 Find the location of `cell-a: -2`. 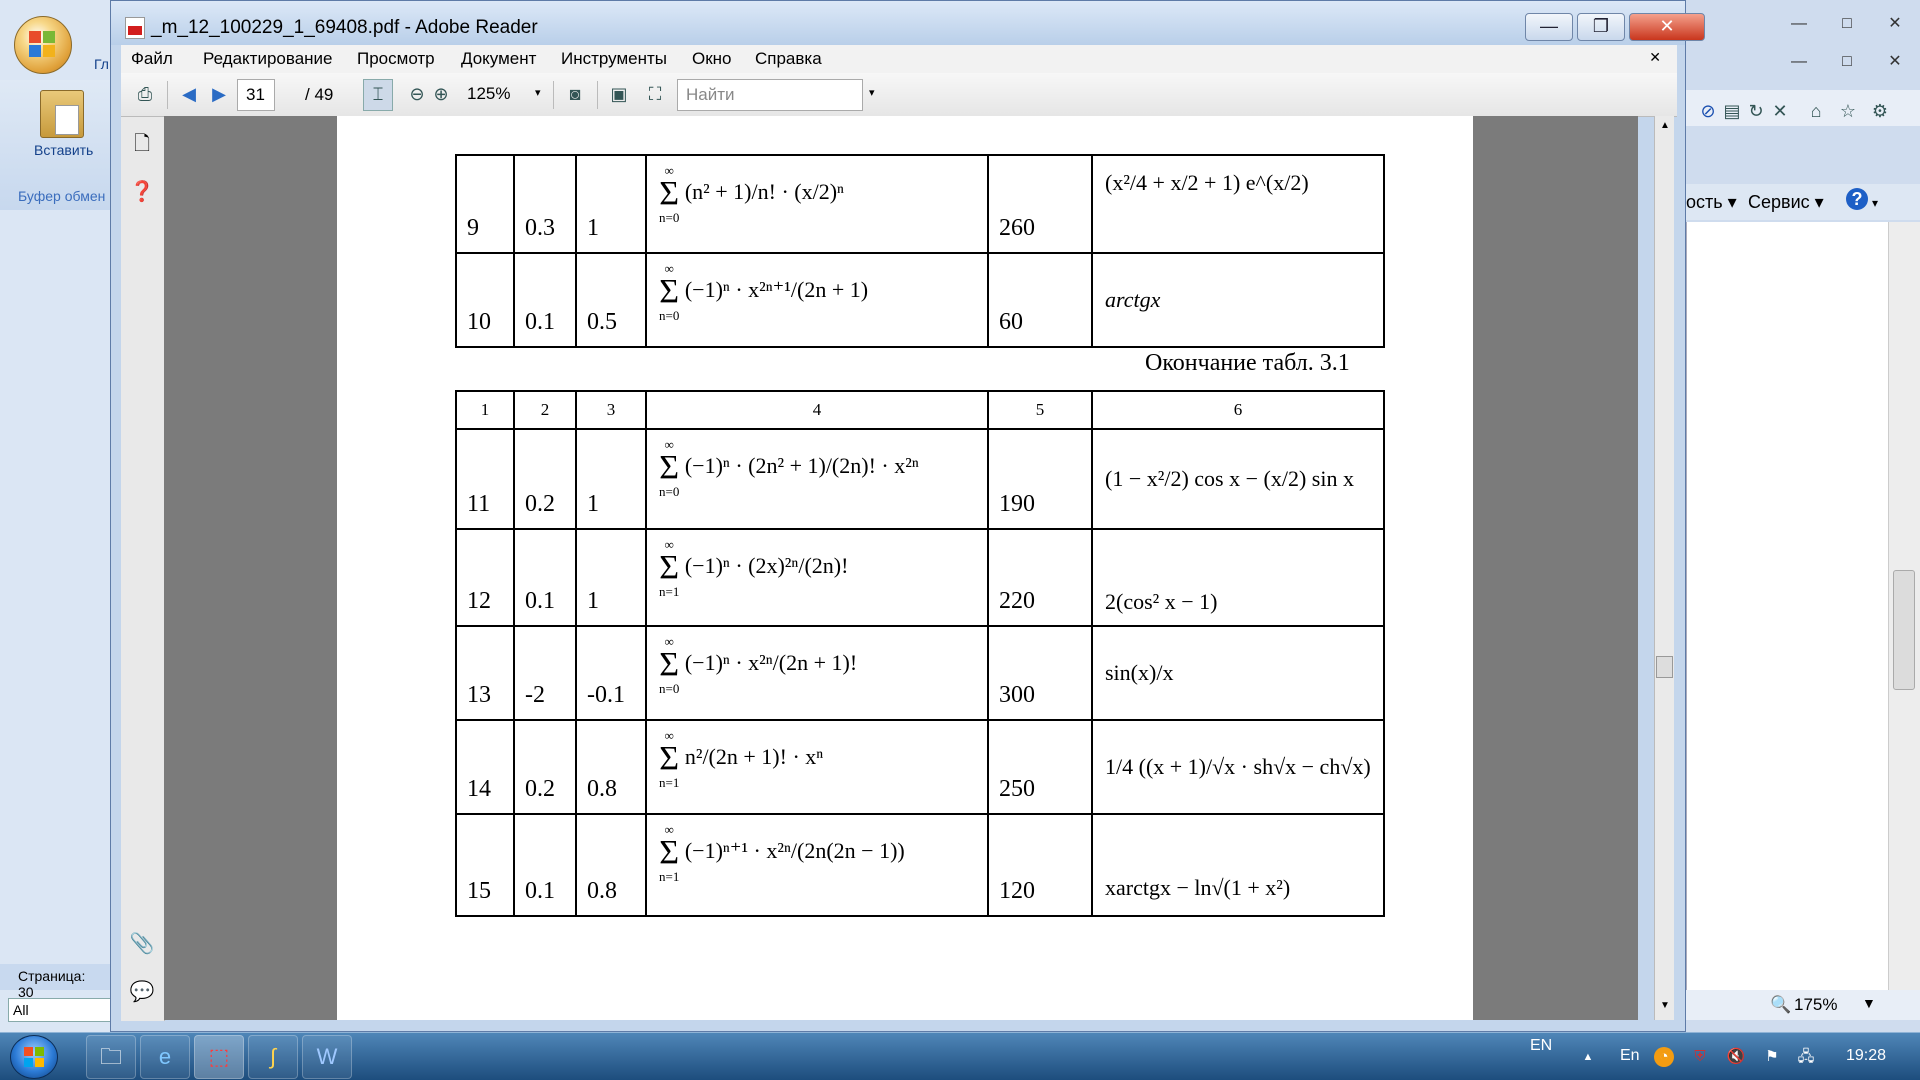

cell-a: -2 is located at coordinates (545, 673).